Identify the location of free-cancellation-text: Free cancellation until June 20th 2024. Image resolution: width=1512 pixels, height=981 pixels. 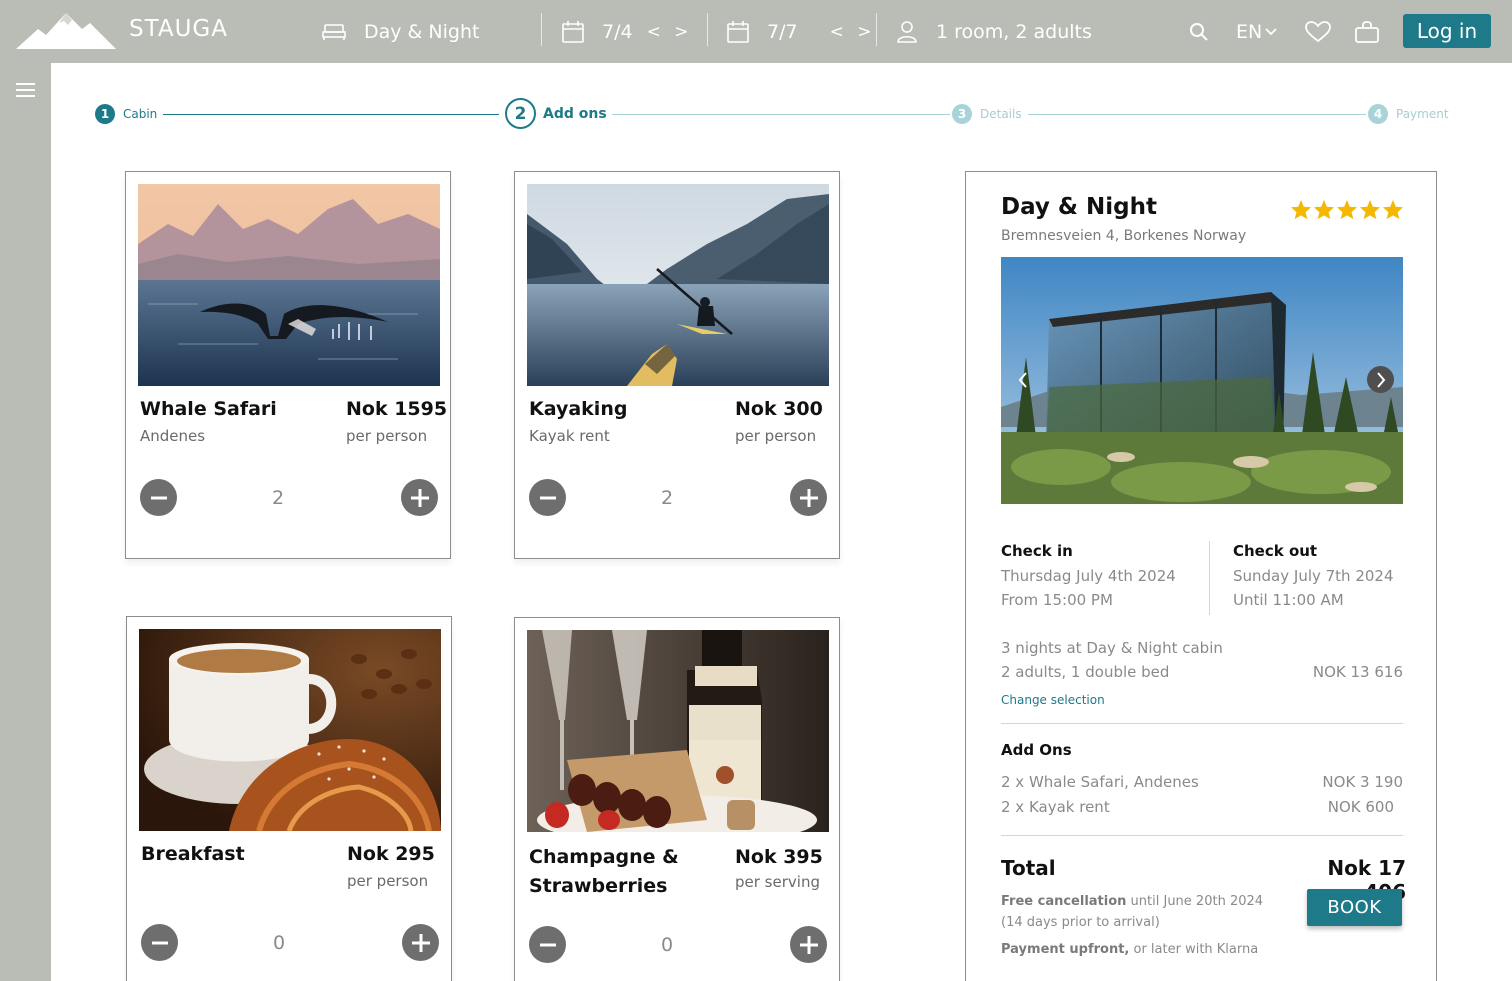
(1132, 901).